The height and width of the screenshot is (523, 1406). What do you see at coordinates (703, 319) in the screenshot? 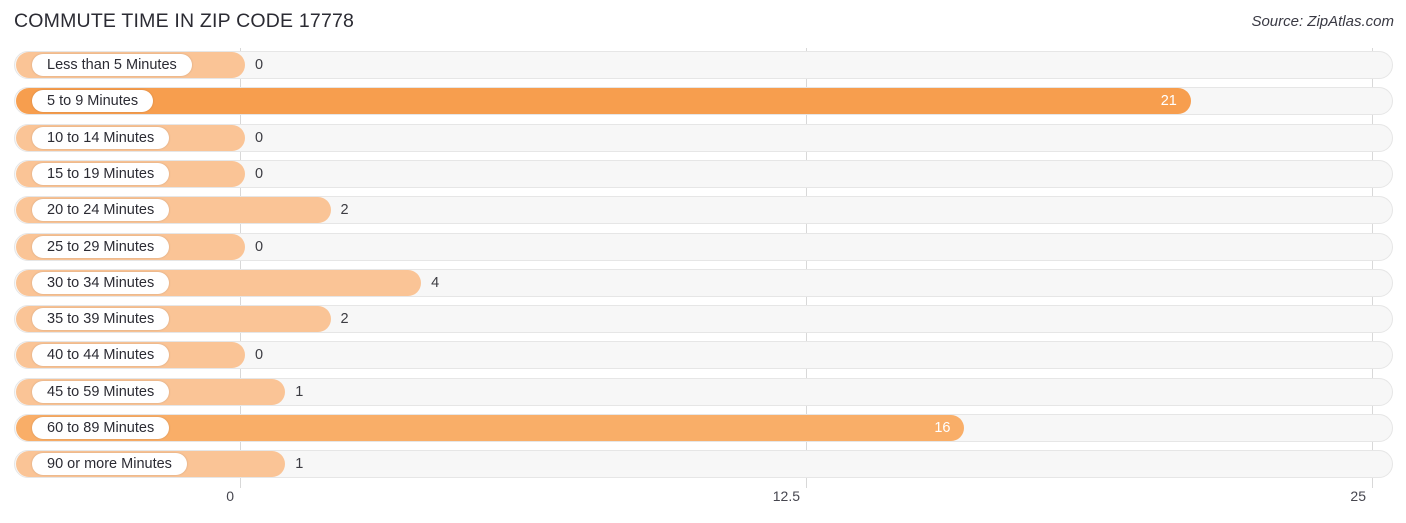
I see `bar-row: 2 35 to 39 Minutes` at bounding box center [703, 319].